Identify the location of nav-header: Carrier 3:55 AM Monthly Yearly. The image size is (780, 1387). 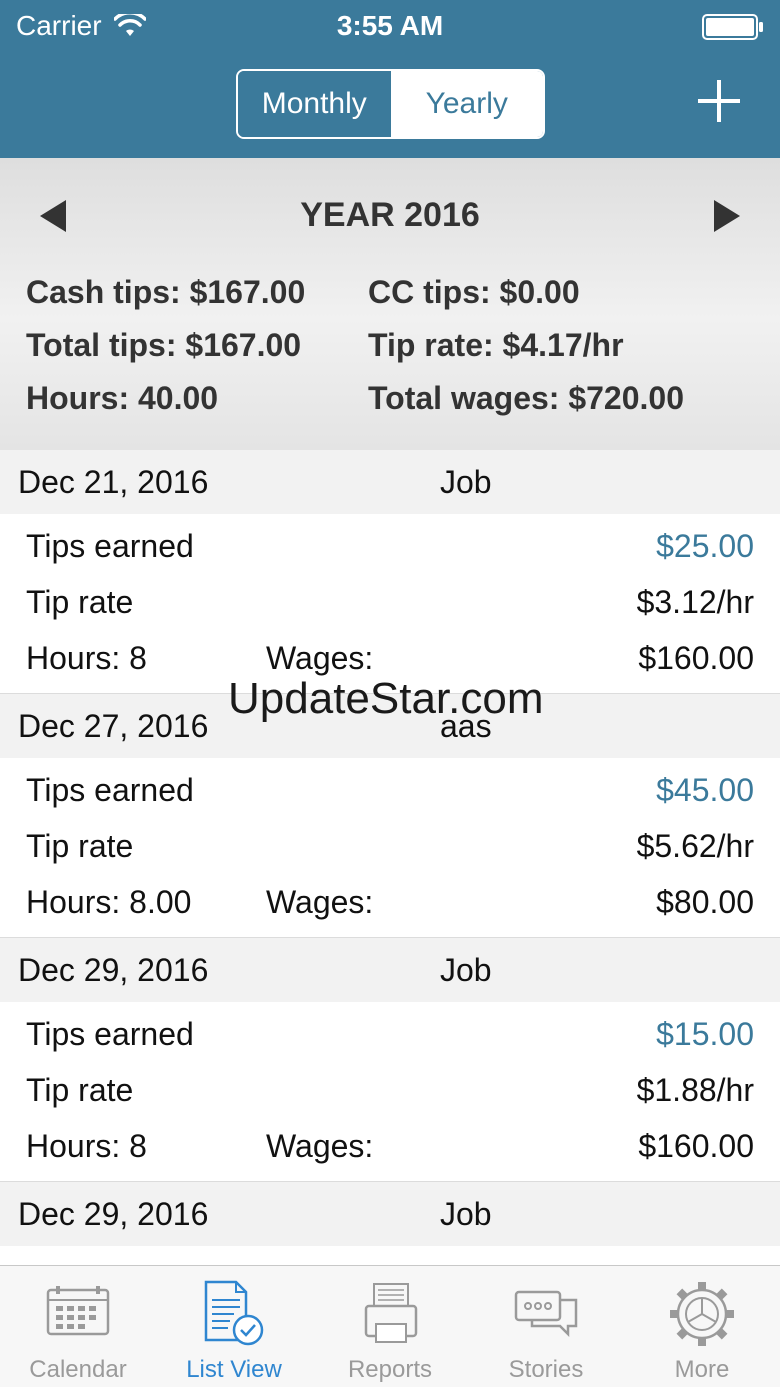
(390, 79).